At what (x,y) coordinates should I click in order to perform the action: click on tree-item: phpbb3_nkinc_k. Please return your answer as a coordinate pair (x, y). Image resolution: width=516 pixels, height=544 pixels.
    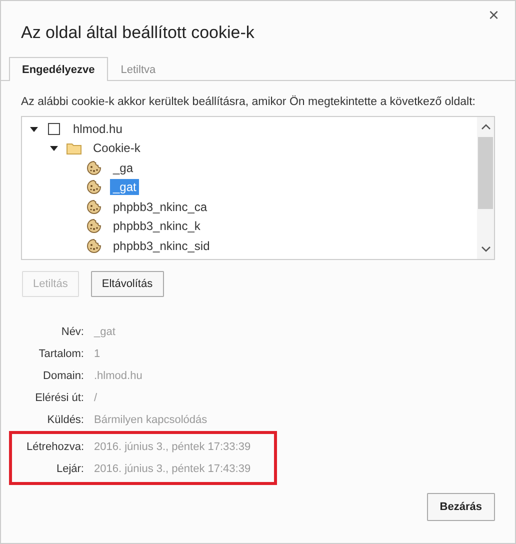
    Looking at the image, I should click on (157, 226).